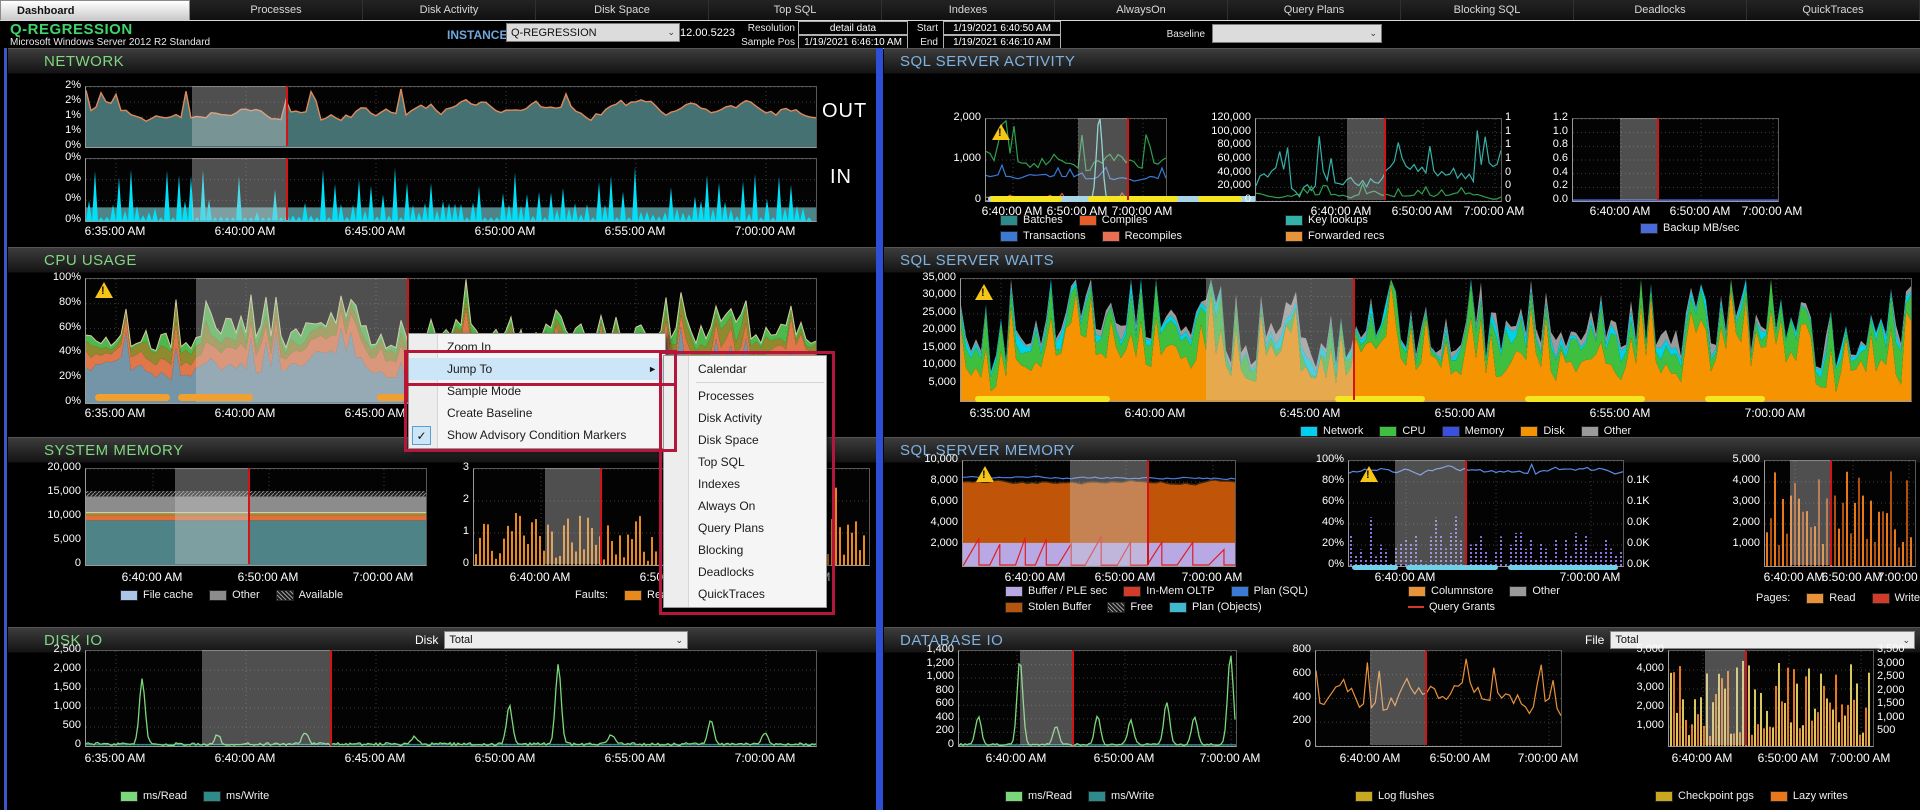 This screenshot has width=1920, height=810. What do you see at coordinates (722, 369) in the screenshot?
I see `menu-item-label: Calendar` at bounding box center [722, 369].